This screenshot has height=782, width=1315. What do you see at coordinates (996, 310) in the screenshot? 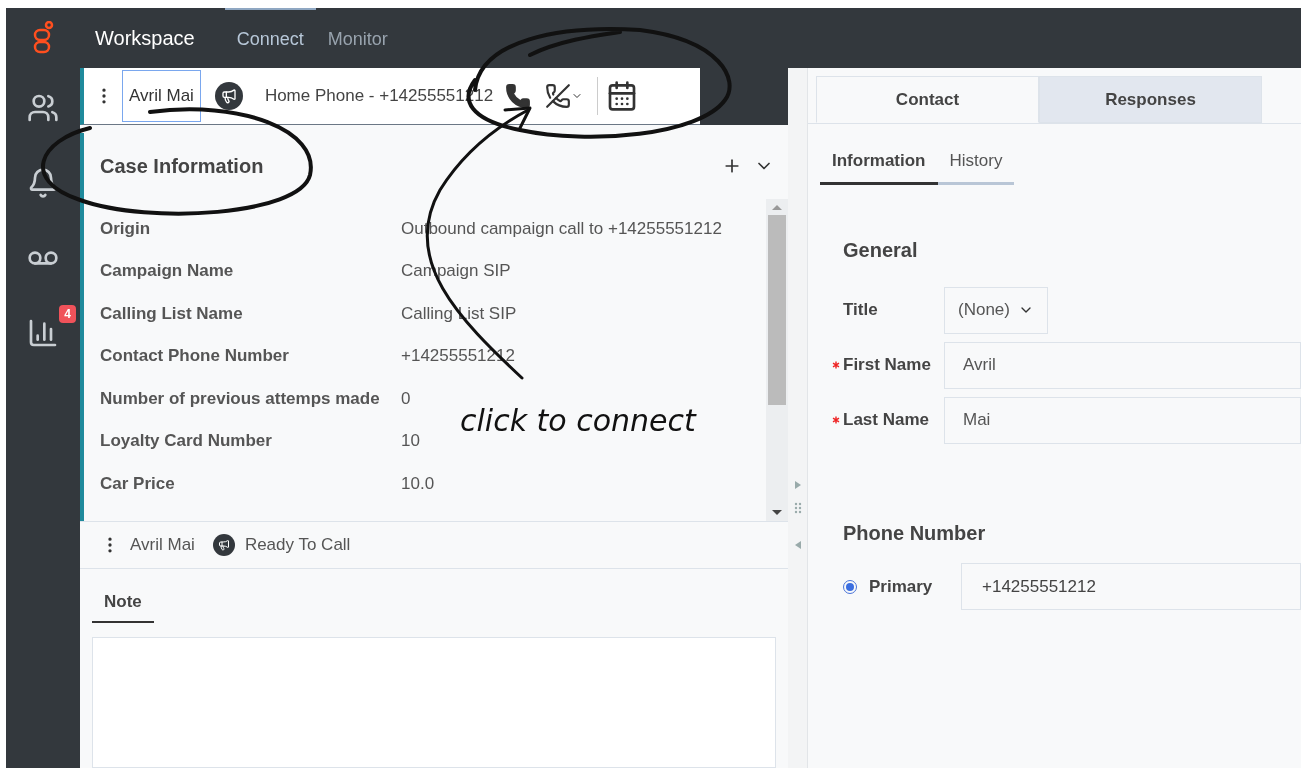
I see `title-select: (None)` at bounding box center [996, 310].